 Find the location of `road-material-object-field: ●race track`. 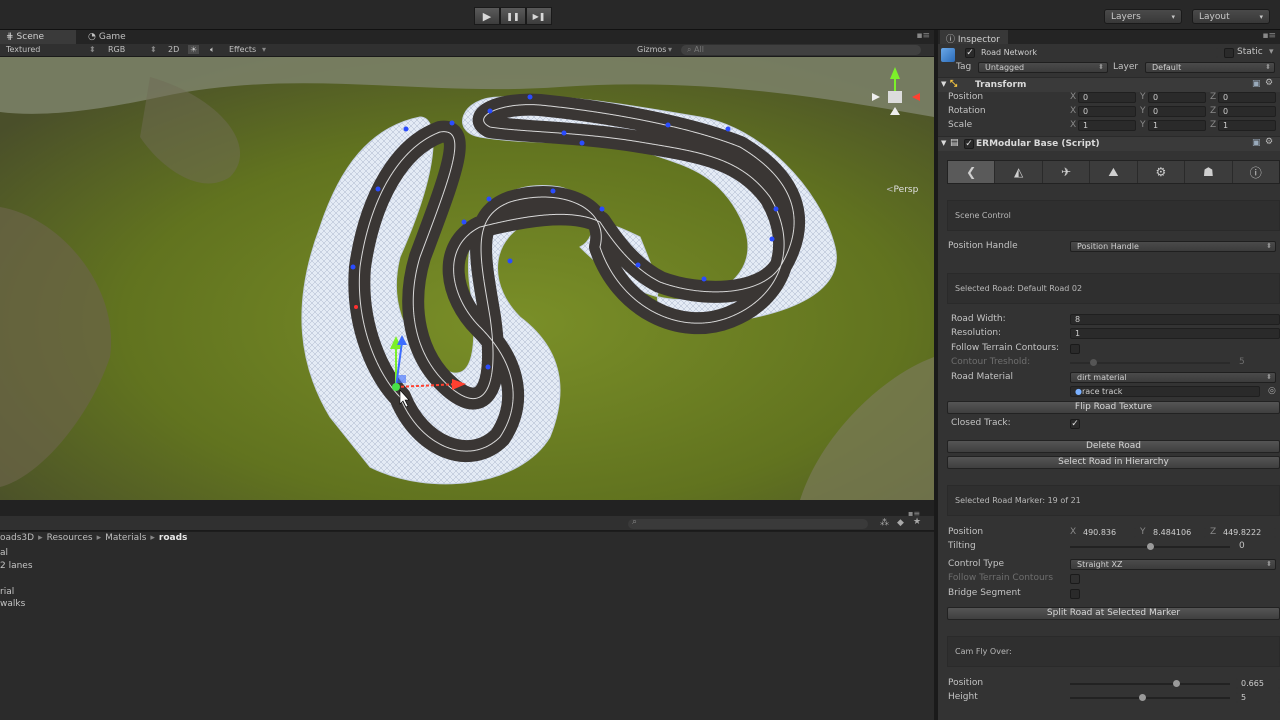

road-material-object-field: ●race track is located at coordinates (1165, 391).